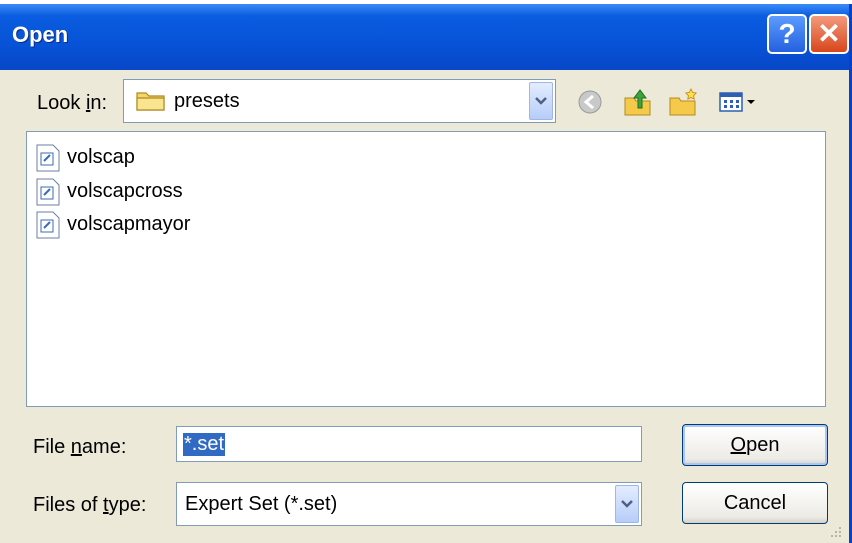  I want to click on file-name-text: volscapcross, so click(125, 191).